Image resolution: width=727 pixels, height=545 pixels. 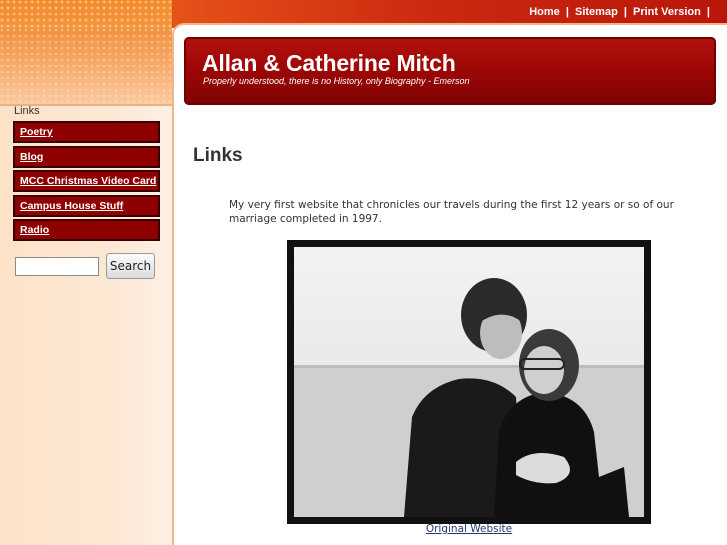 I want to click on original-website-link: Original Website, so click(x=469, y=529).